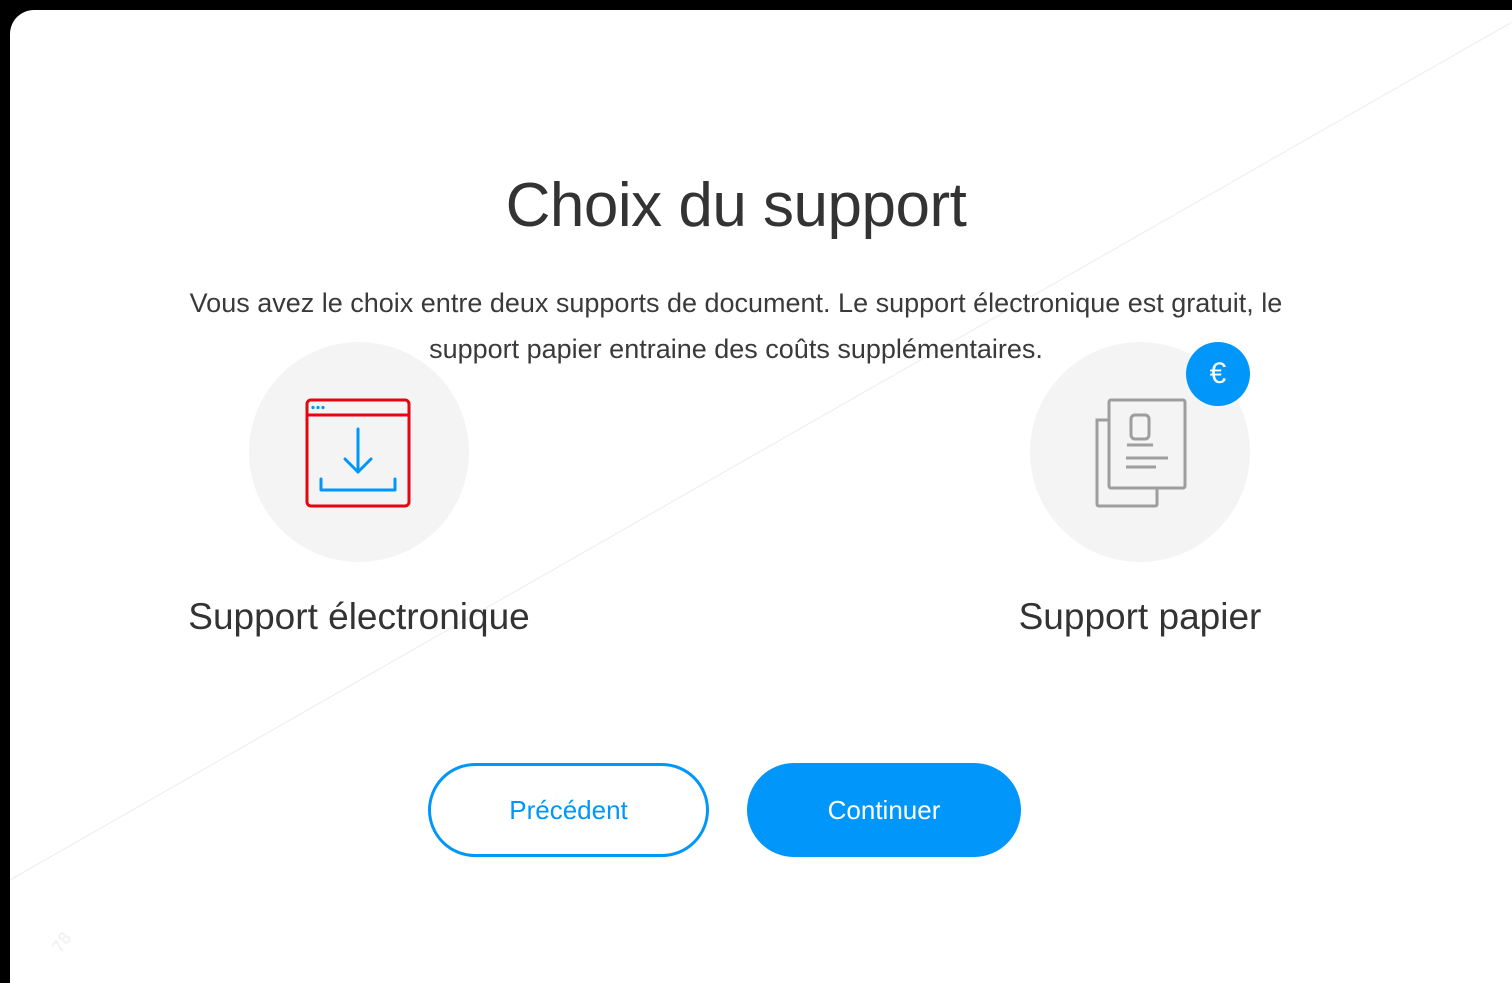 The height and width of the screenshot is (983, 1512). Describe the element at coordinates (1140, 616) in the screenshot. I see `option-label: Support papier` at that location.